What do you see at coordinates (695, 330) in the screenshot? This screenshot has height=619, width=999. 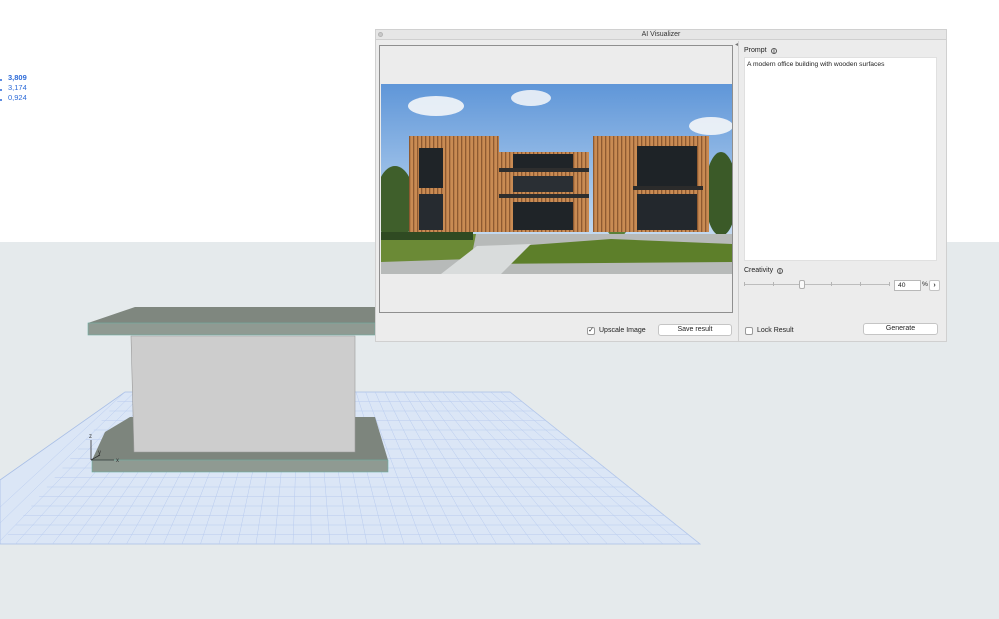 I see `save-result-button: Save result` at bounding box center [695, 330].